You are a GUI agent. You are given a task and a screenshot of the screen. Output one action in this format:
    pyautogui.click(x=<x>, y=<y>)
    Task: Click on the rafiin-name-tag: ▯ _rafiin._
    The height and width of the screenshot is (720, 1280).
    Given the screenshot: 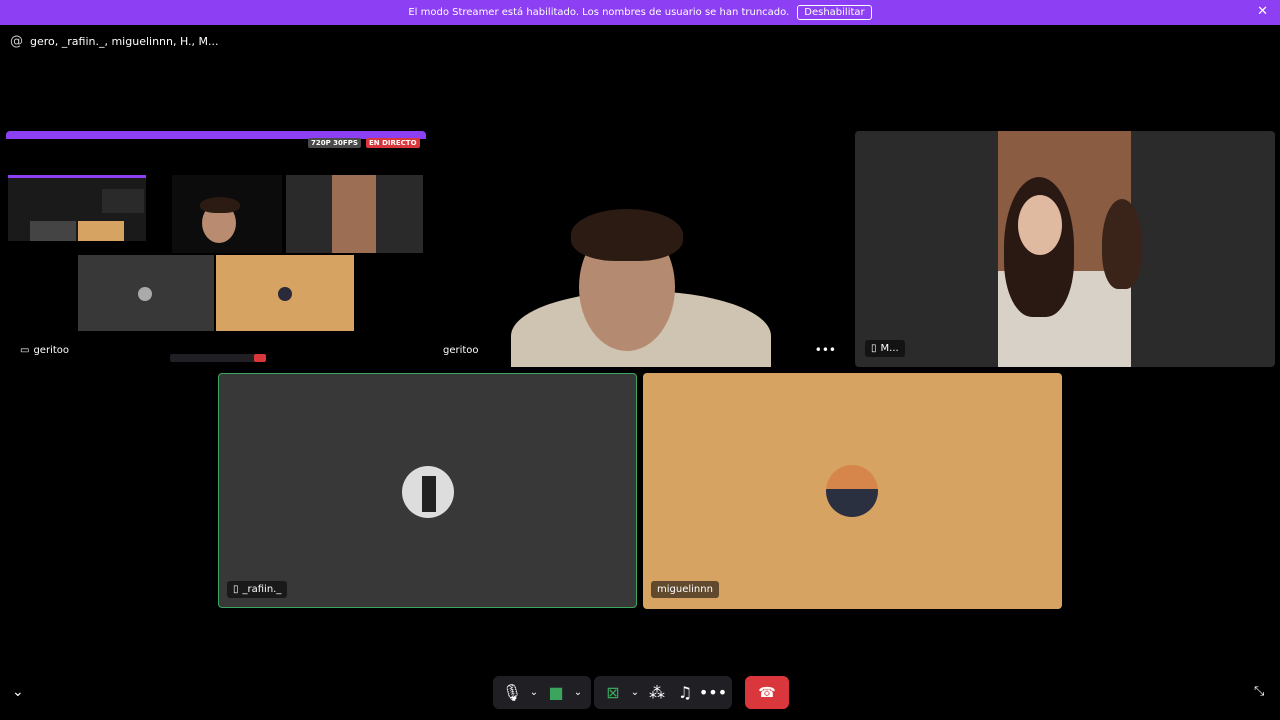 What is the action you would take?
    pyautogui.click(x=257, y=589)
    